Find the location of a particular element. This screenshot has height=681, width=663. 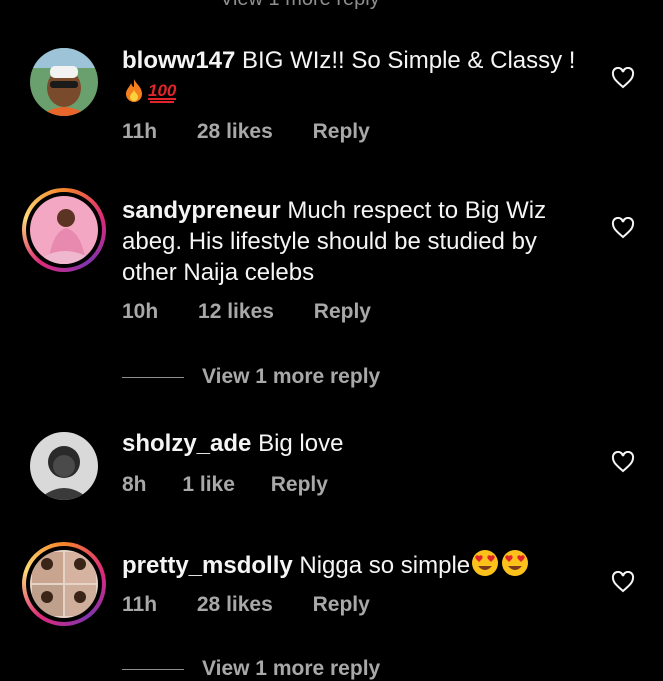

comment-body: sholzy_ade Big love is located at coordinates (357, 443).